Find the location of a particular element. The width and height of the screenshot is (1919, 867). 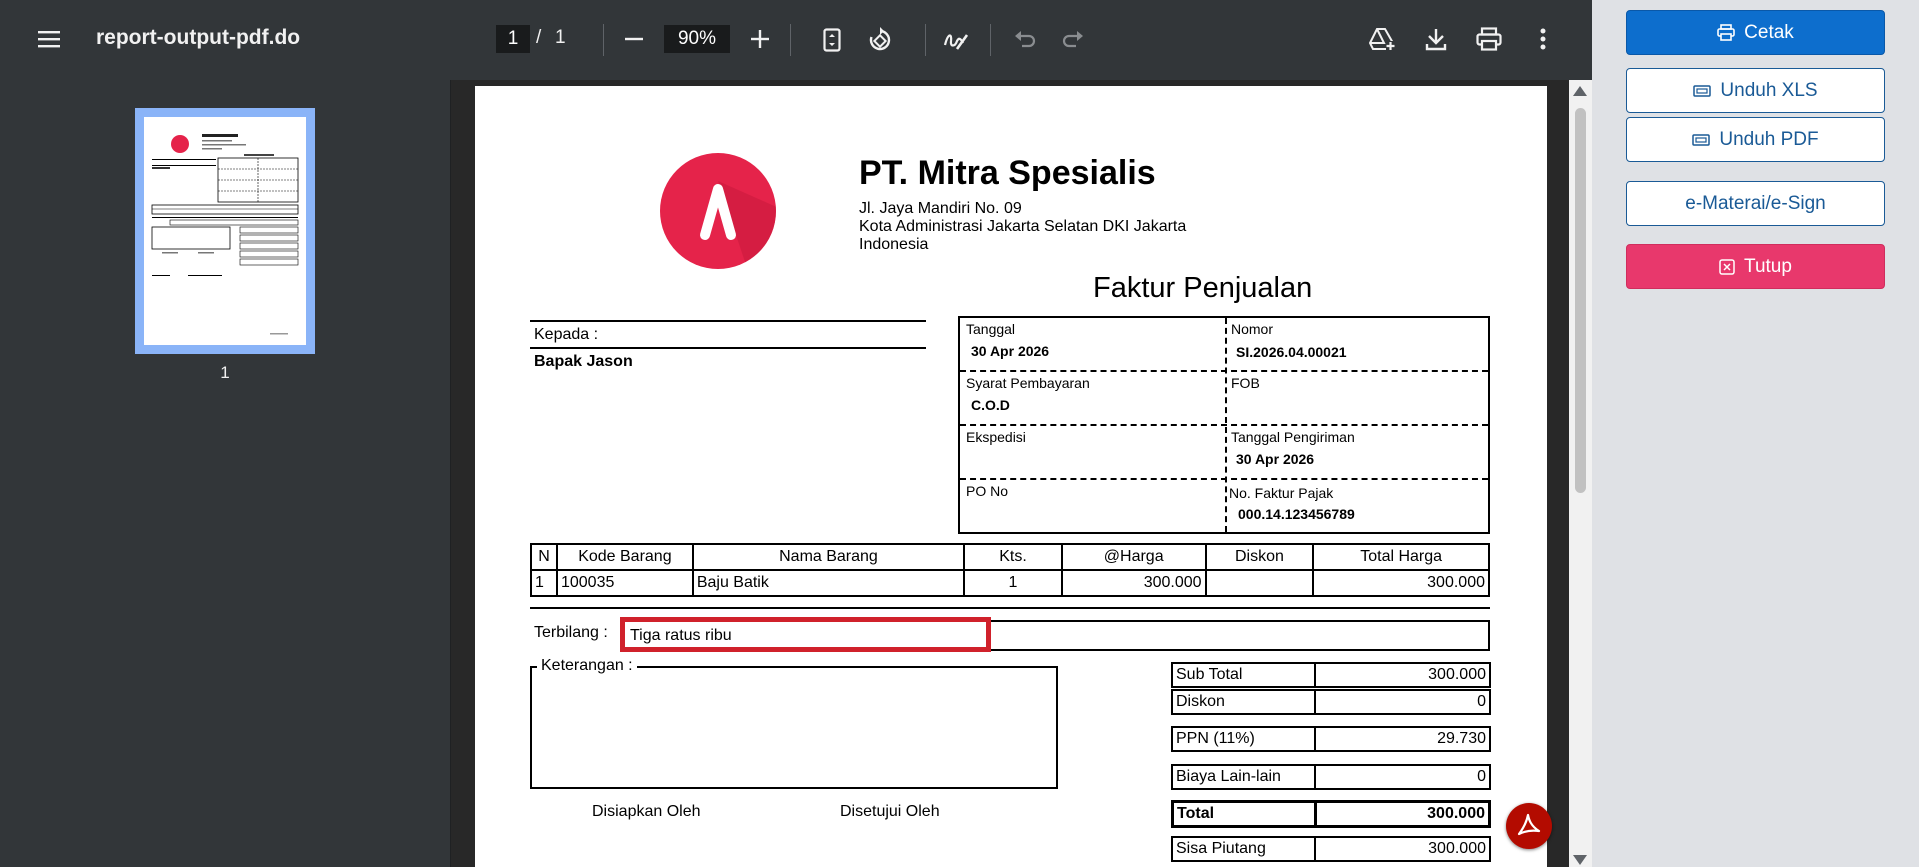

print-button-label: Cetak is located at coordinates (1769, 32).